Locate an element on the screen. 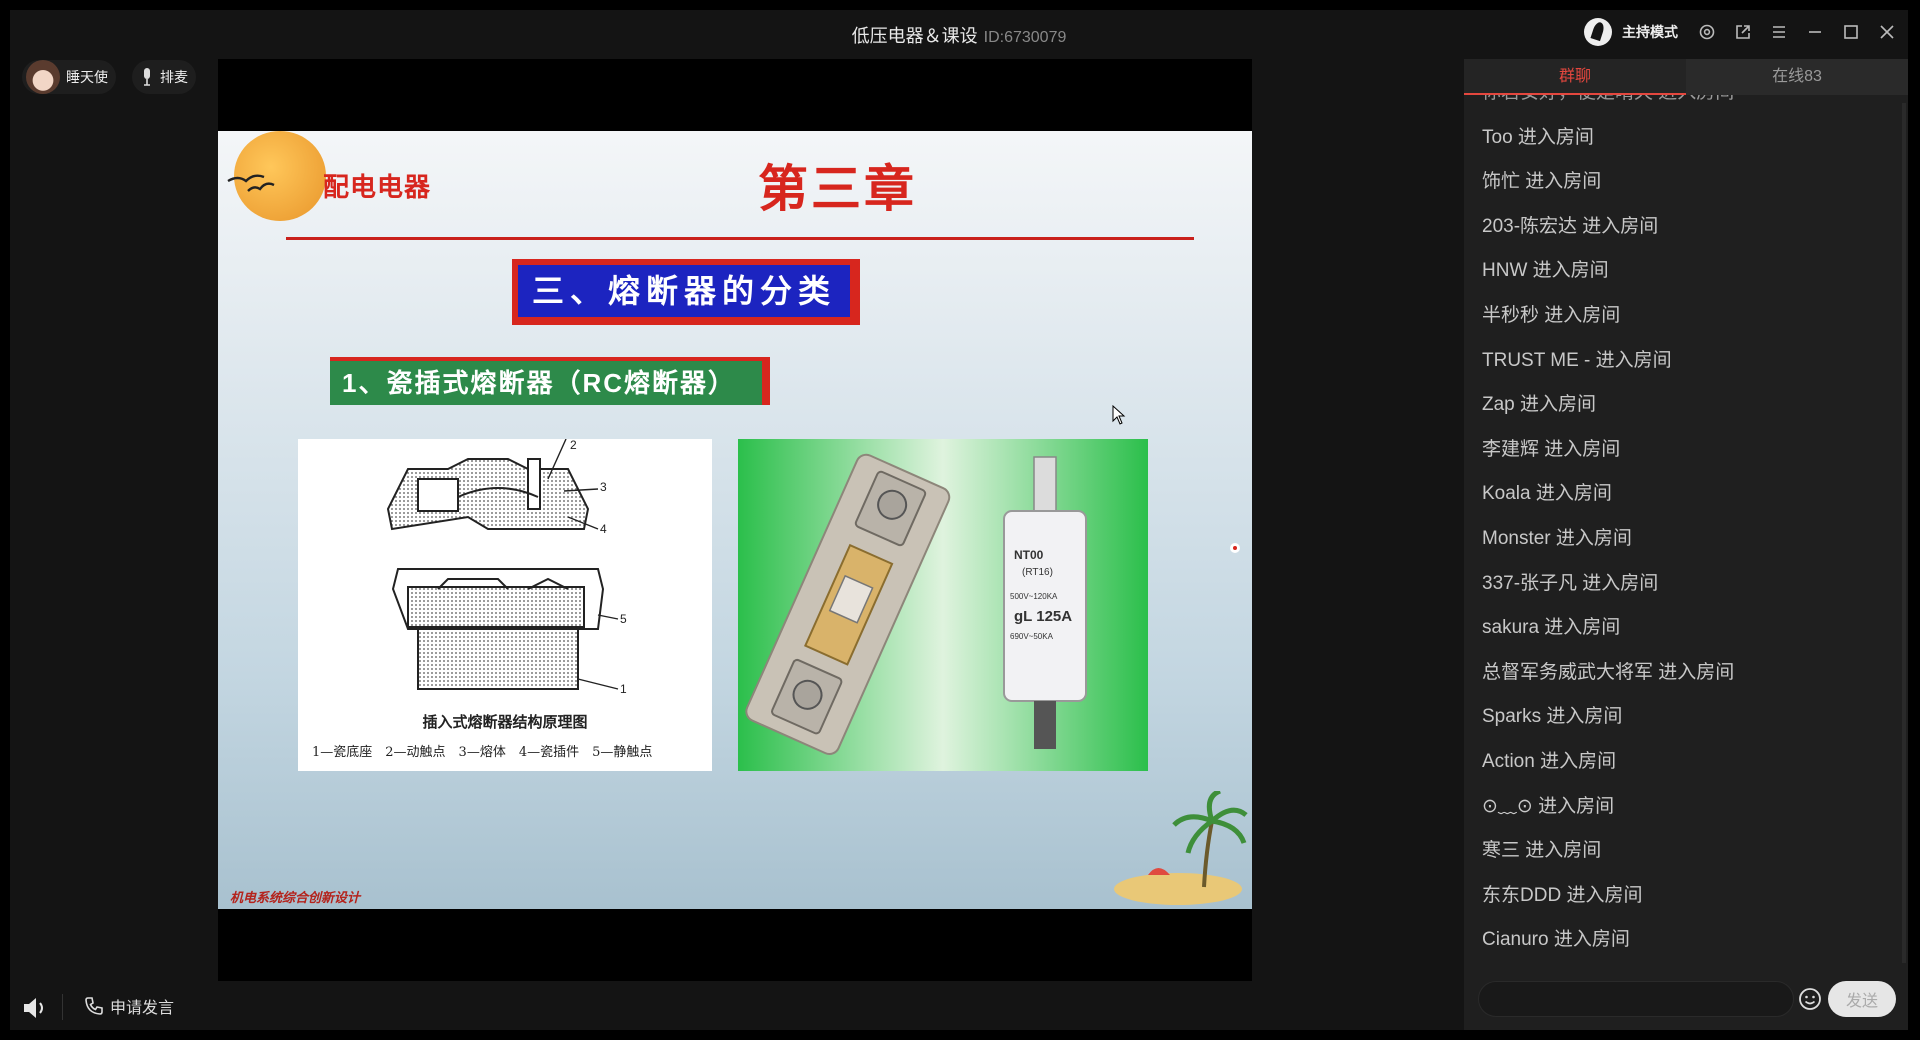  subsection-banner: 1、瓷插式熔断器（RC熔断器） is located at coordinates (550, 381).